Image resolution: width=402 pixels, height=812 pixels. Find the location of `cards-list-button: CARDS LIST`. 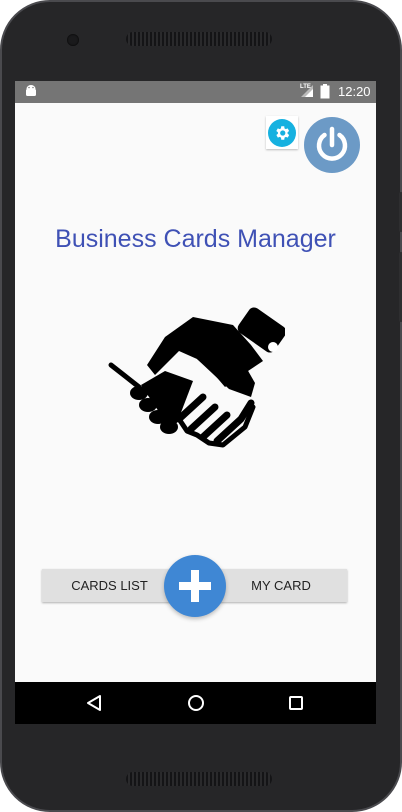

cards-list-button: CARDS LIST is located at coordinates (109, 585).